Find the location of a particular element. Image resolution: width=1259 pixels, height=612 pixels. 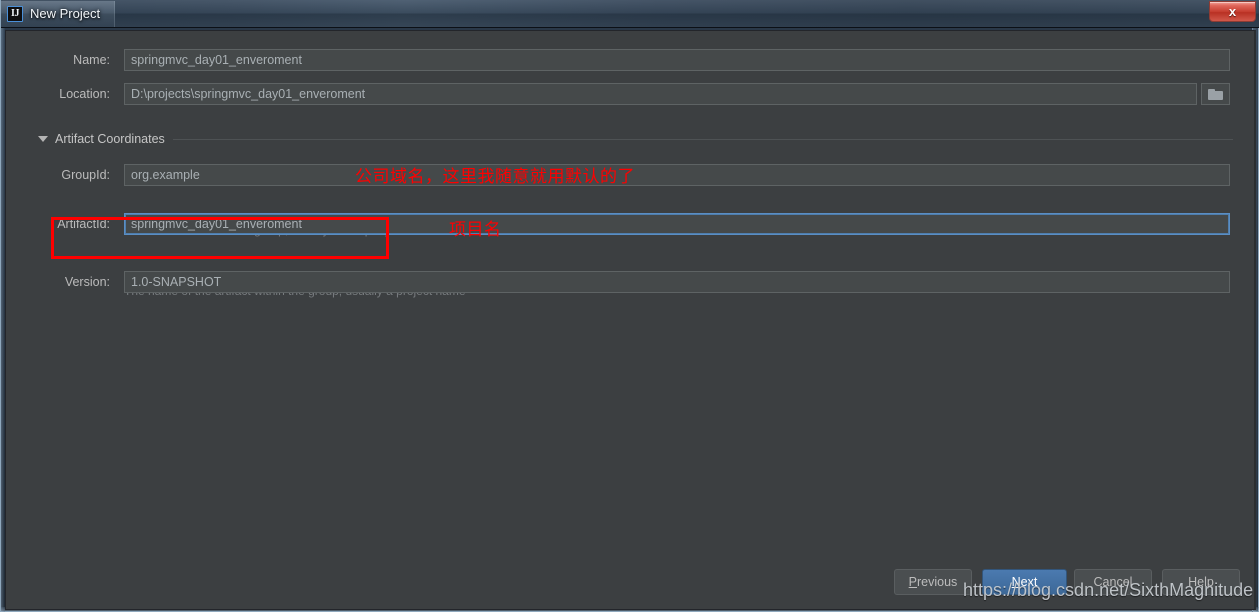

location-input is located at coordinates (660, 94).